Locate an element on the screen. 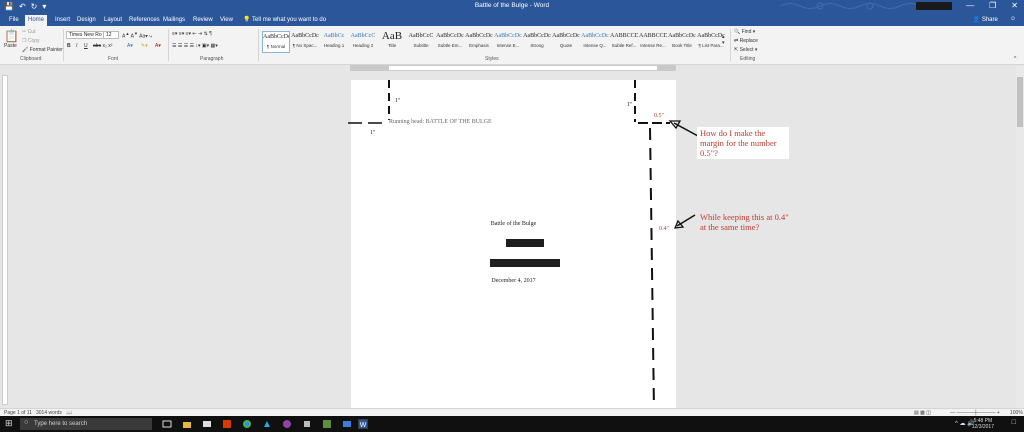 This screenshot has width=1024, height=432. list-buttons: ≡▾ ≡▾ ≡▾ ⇤ ⇥ ⇅ ¶ is located at coordinates (192, 34).